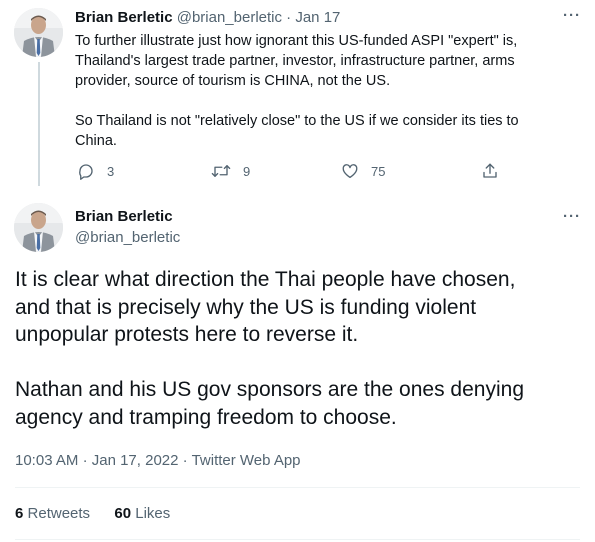 The width and height of the screenshot is (595, 542). What do you see at coordinates (290, 172) in the screenshot?
I see `reply-tweet-actions: 3 9 75` at bounding box center [290, 172].